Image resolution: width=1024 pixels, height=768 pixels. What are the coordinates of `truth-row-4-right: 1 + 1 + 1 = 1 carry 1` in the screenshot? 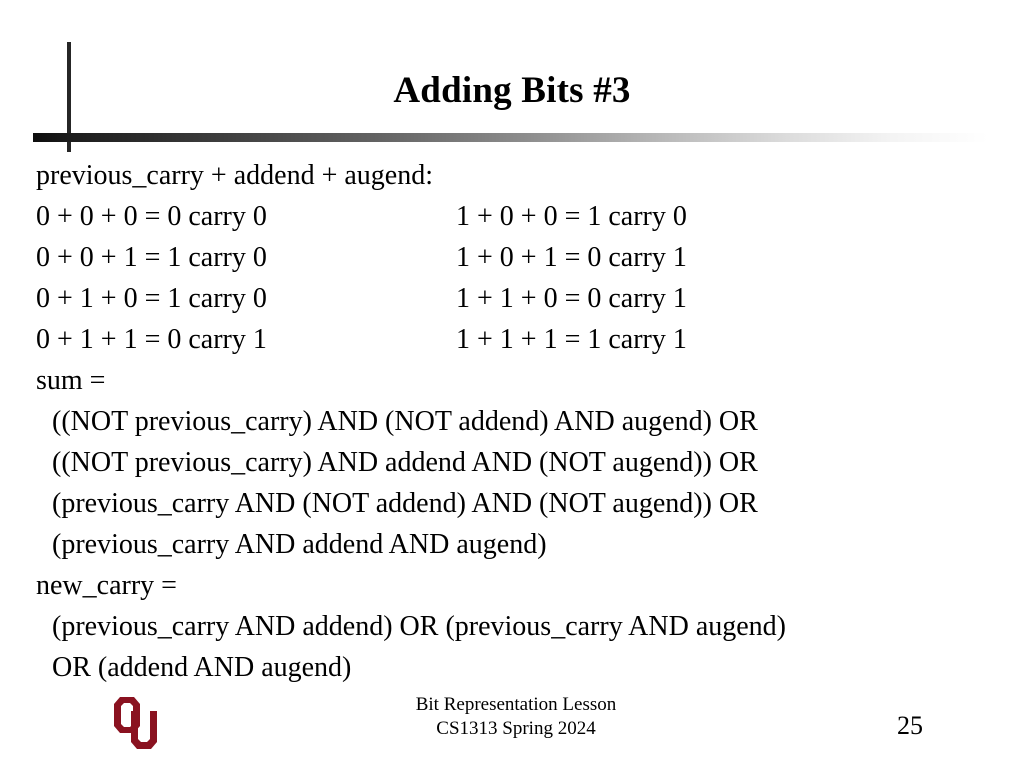 It's located at (571, 339).